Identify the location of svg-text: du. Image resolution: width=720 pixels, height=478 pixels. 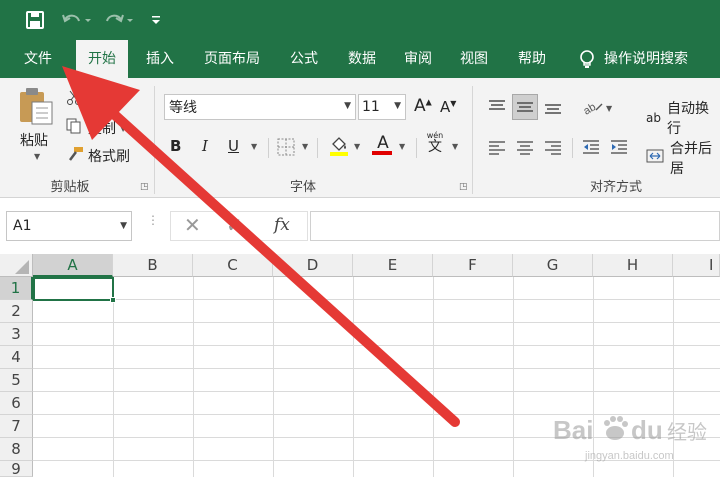
(647, 430).